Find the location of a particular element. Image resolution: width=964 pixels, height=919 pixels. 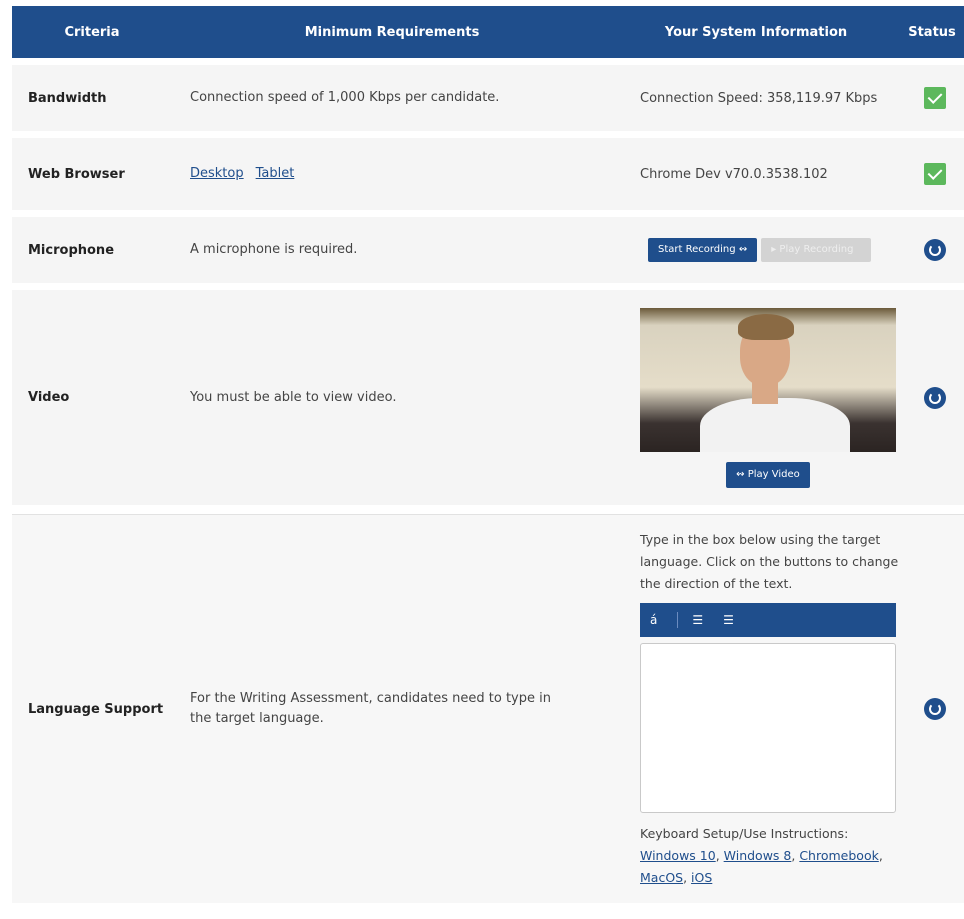

language-text-input is located at coordinates (768, 728).